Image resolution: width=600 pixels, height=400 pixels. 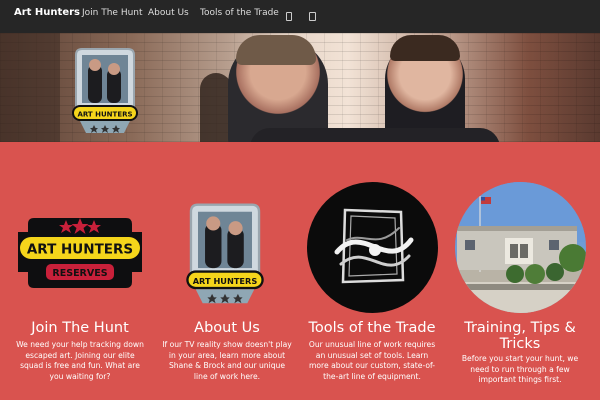 What do you see at coordinates (168, 13) in the screenshot?
I see `nav-item-about-us: About Us` at bounding box center [168, 13].